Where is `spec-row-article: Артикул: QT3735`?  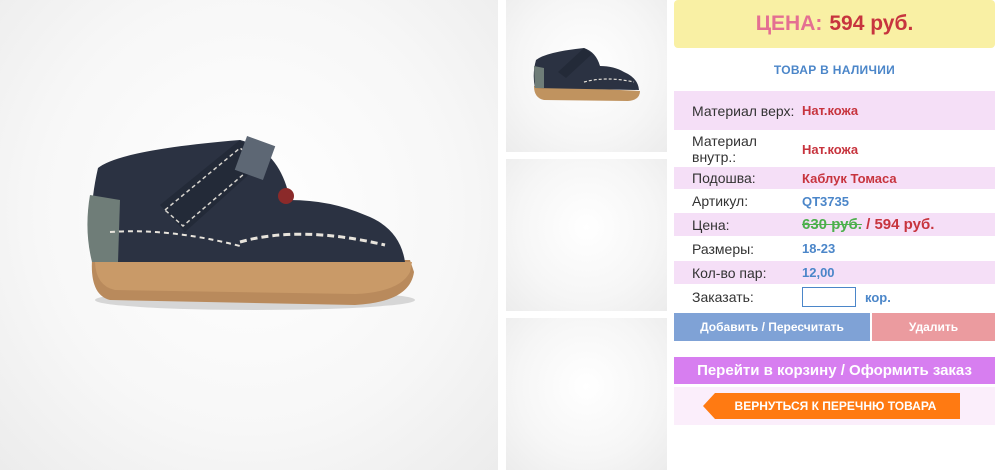 spec-row-article: Артикул: QT3735 is located at coordinates (834, 201).